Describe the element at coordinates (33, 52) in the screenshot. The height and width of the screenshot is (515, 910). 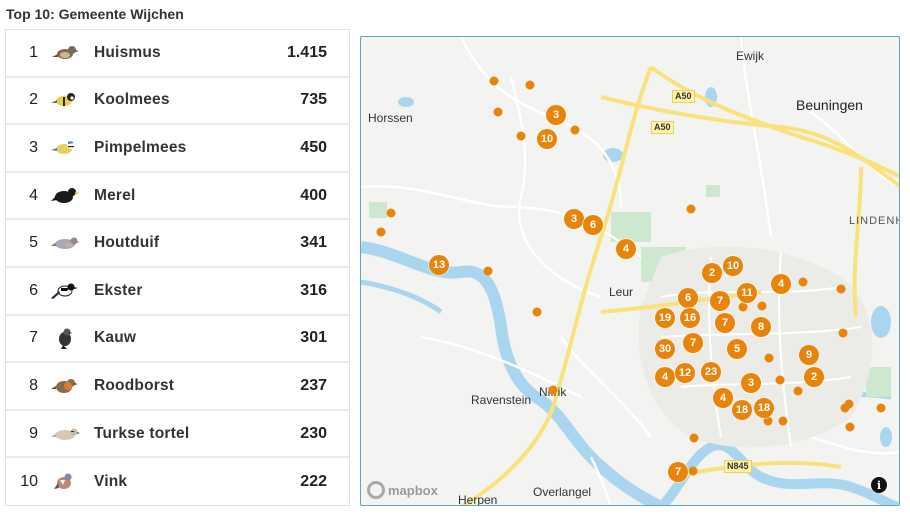
I see `rank-number: 1` at that location.